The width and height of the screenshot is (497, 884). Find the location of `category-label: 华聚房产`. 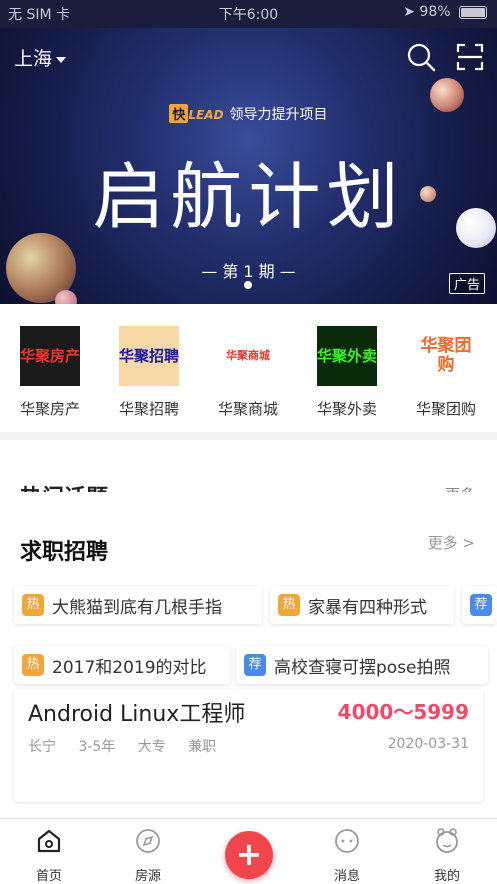

category-label: 华聚房产 is located at coordinates (49, 409).